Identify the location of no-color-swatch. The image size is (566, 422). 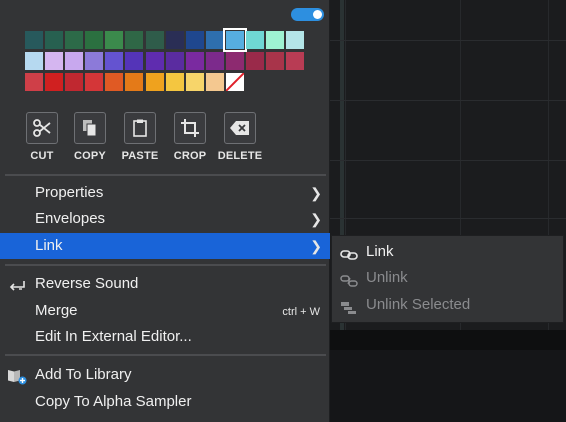
(234, 82).